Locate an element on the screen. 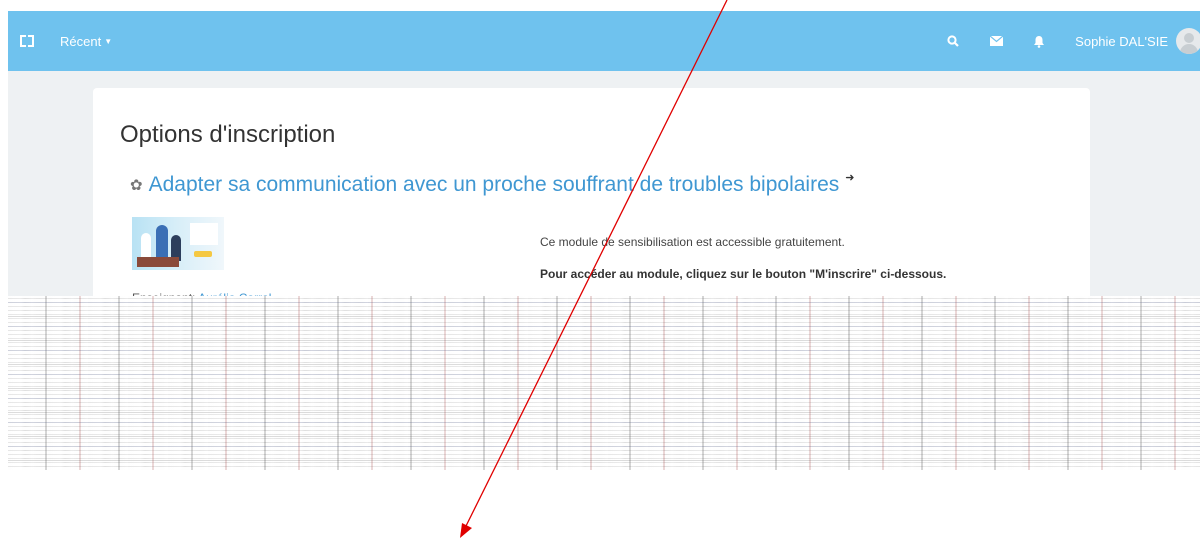 The image size is (1200, 539). page-title: Options d'inscription is located at coordinates (228, 134).